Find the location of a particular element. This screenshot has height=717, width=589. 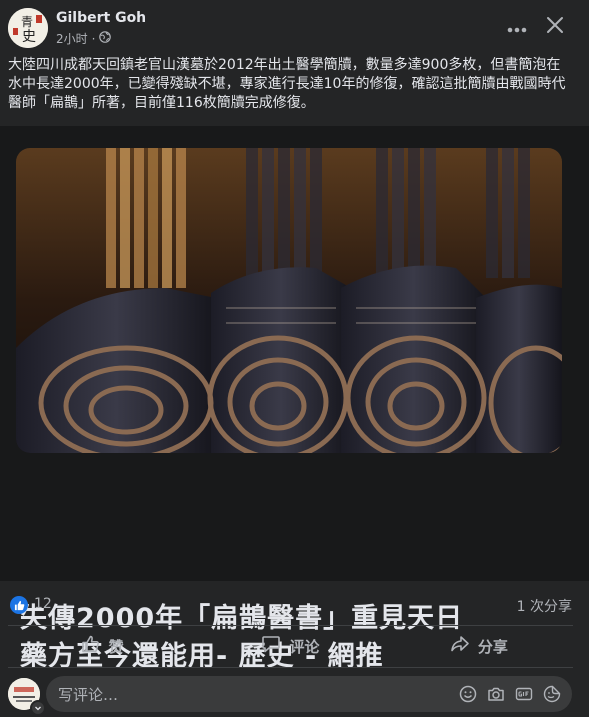

close-button is located at coordinates (555, 27).